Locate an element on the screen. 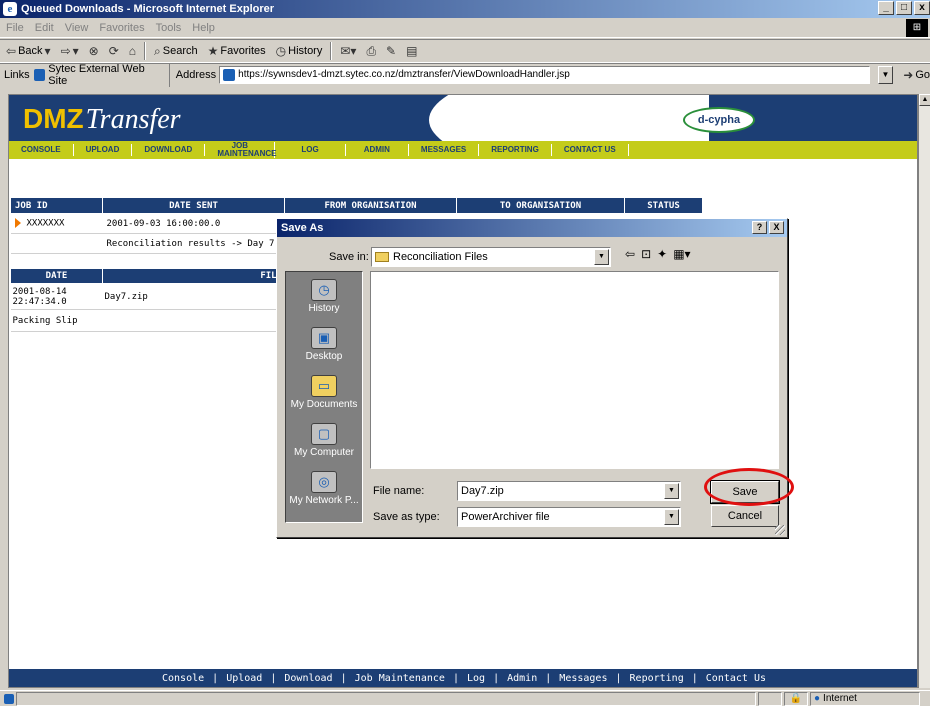 This screenshot has width=930, height=706. menu-tools: Tools is located at coordinates (169, 28).